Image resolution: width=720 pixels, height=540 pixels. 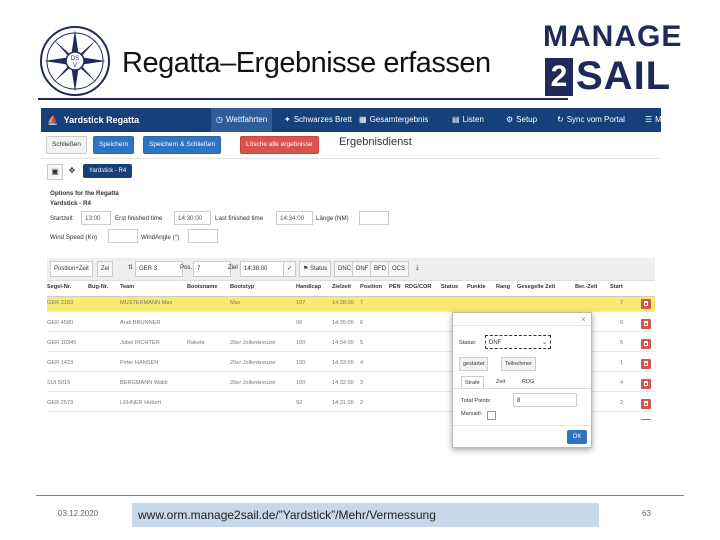 What do you see at coordinates (374, 218) in the screenshot?
I see `length-input` at bounding box center [374, 218].